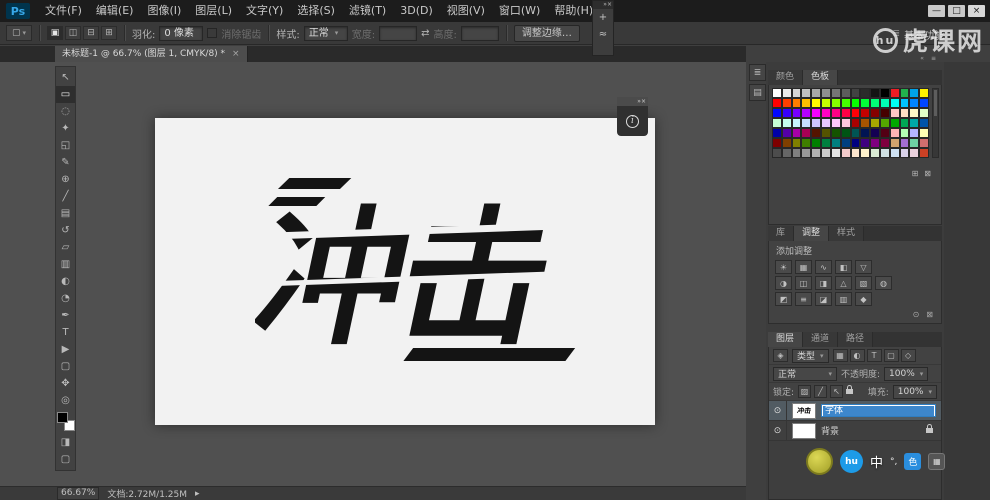  Describe the element at coordinates (821, 77) in the screenshot. I see `swatches-tab-色板: 色板` at that location.